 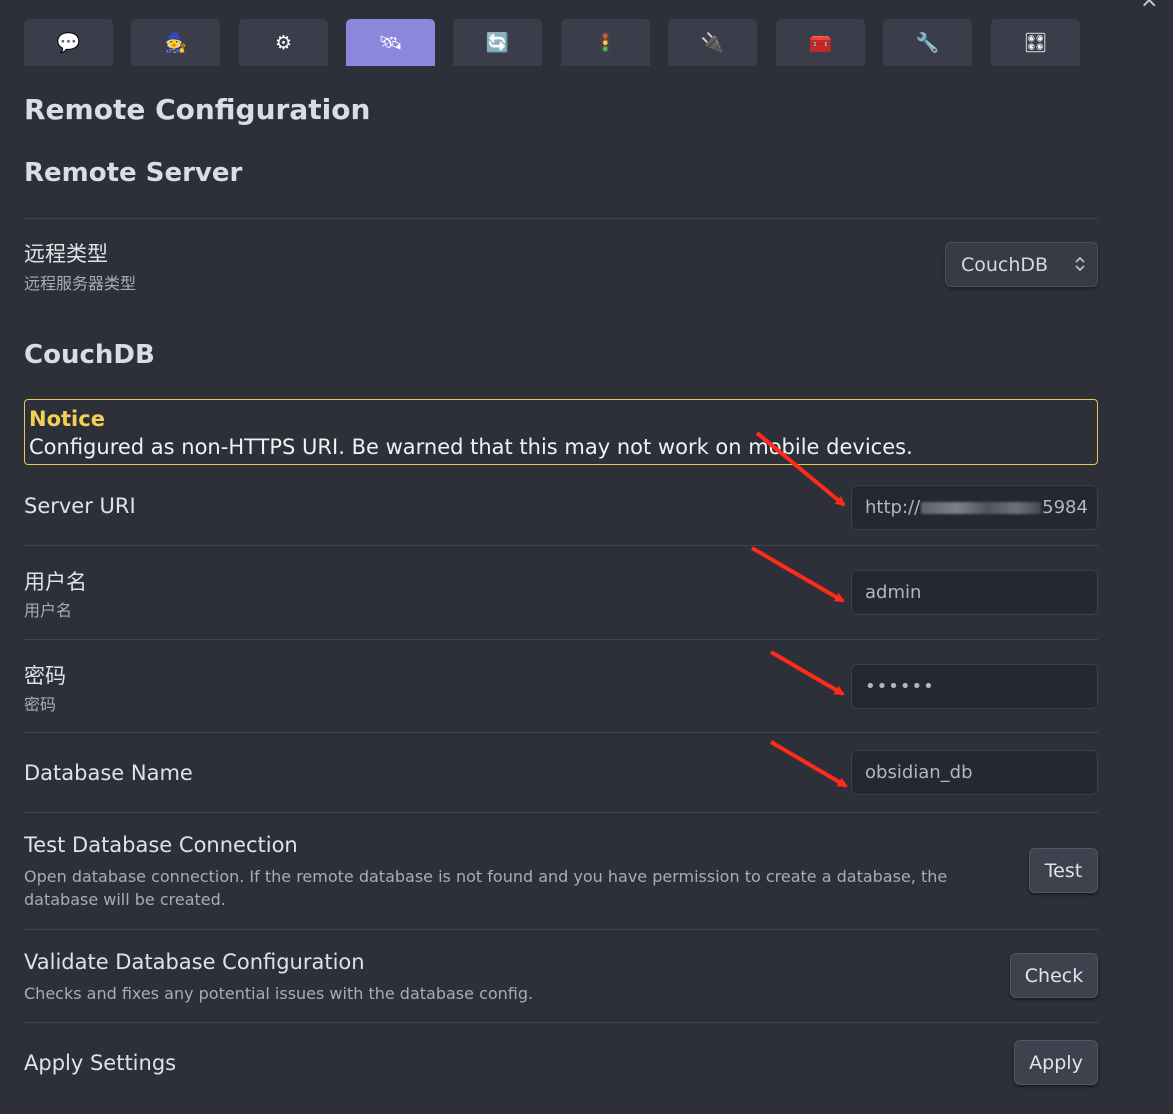 I want to click on wizard-icon: 🧙, so click(x=175, y=43).